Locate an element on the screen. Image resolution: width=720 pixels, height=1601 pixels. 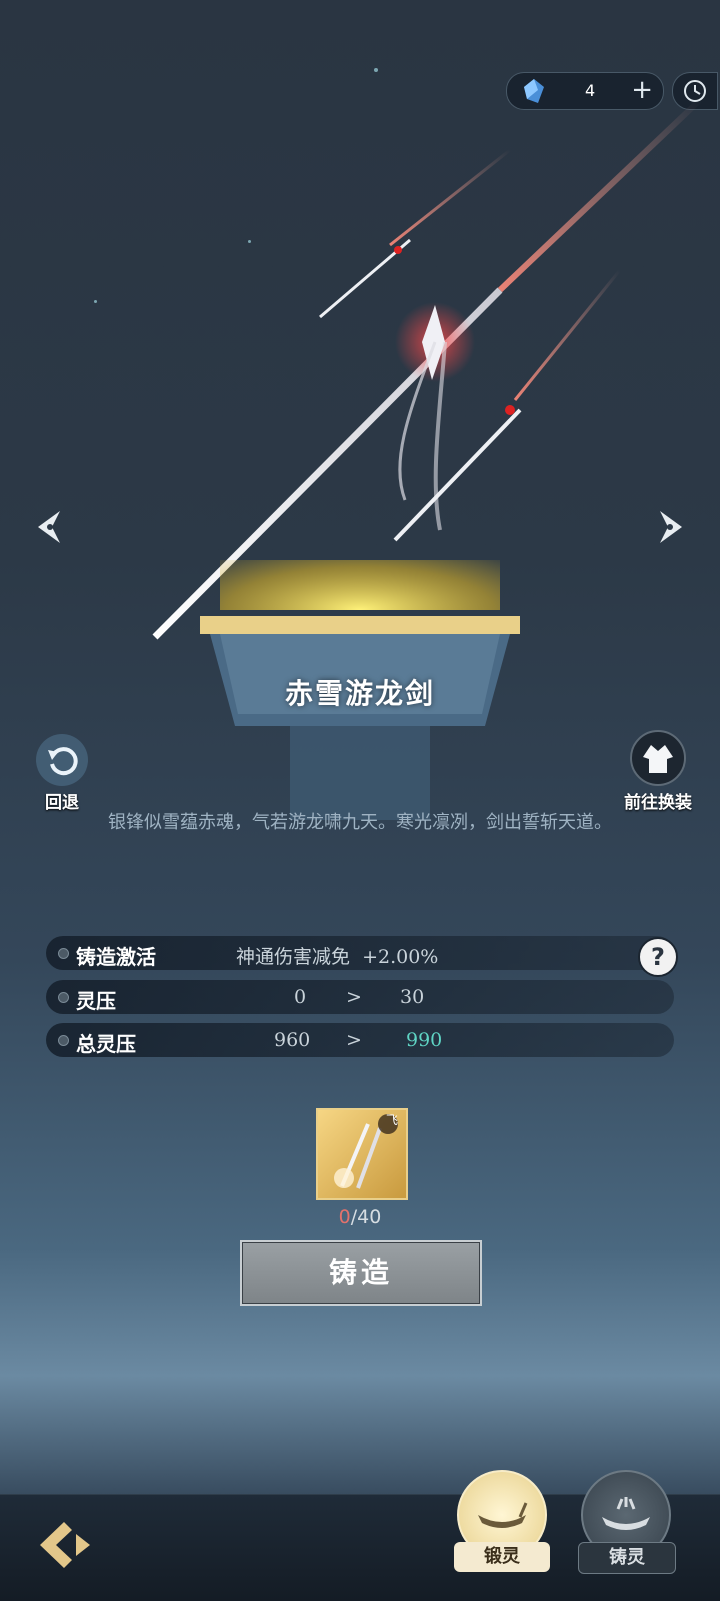
stat-value: 神通伤害减免 +2.00% is located at coordinates (337, 957).